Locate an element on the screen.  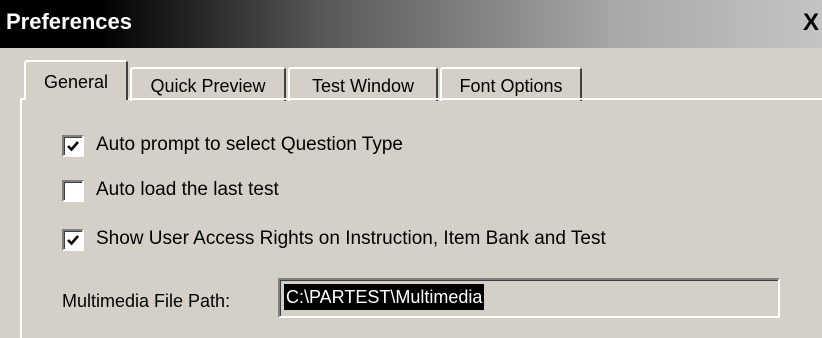
tab-label: Font Options is located at coordinates (511, 86).